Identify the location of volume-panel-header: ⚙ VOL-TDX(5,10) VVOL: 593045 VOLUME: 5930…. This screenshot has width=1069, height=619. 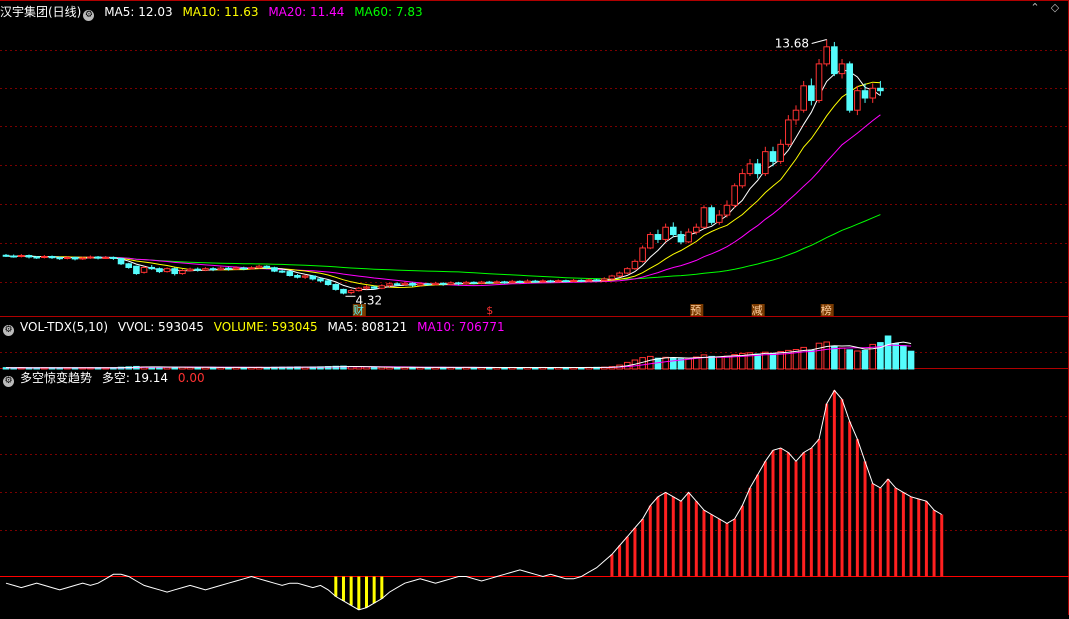
(255, 327).